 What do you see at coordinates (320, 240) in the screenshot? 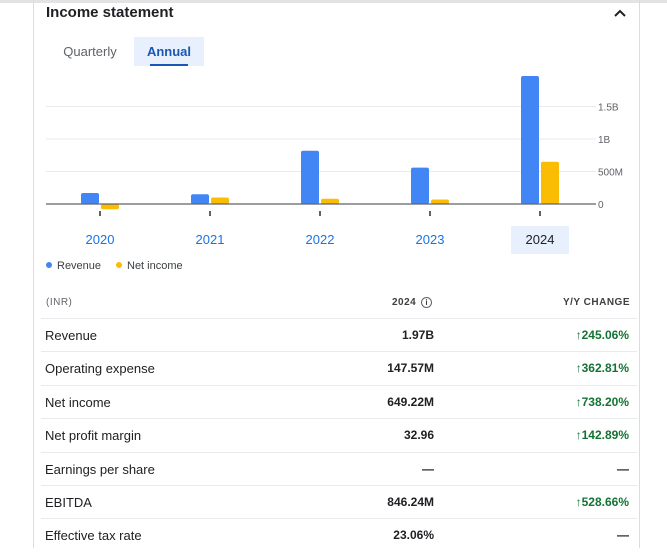
I see `year-label-2022: 2022` at bounding box center [320, 240].